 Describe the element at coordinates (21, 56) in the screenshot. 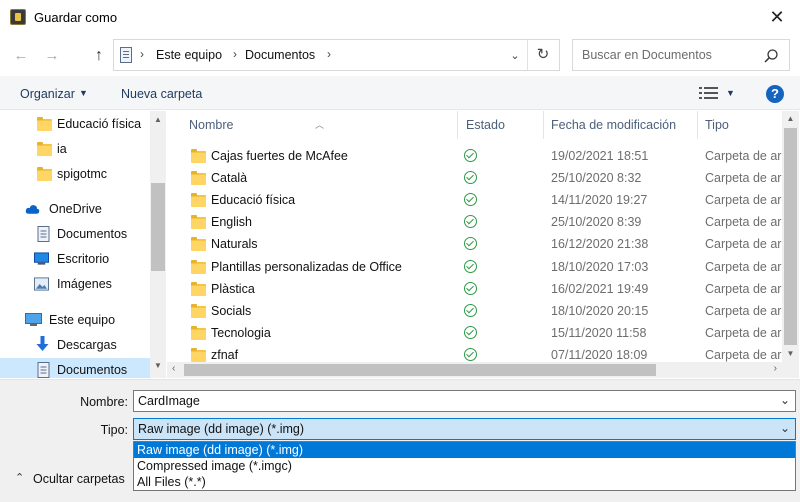

I see `arrow-left-icon: ←` at that location.